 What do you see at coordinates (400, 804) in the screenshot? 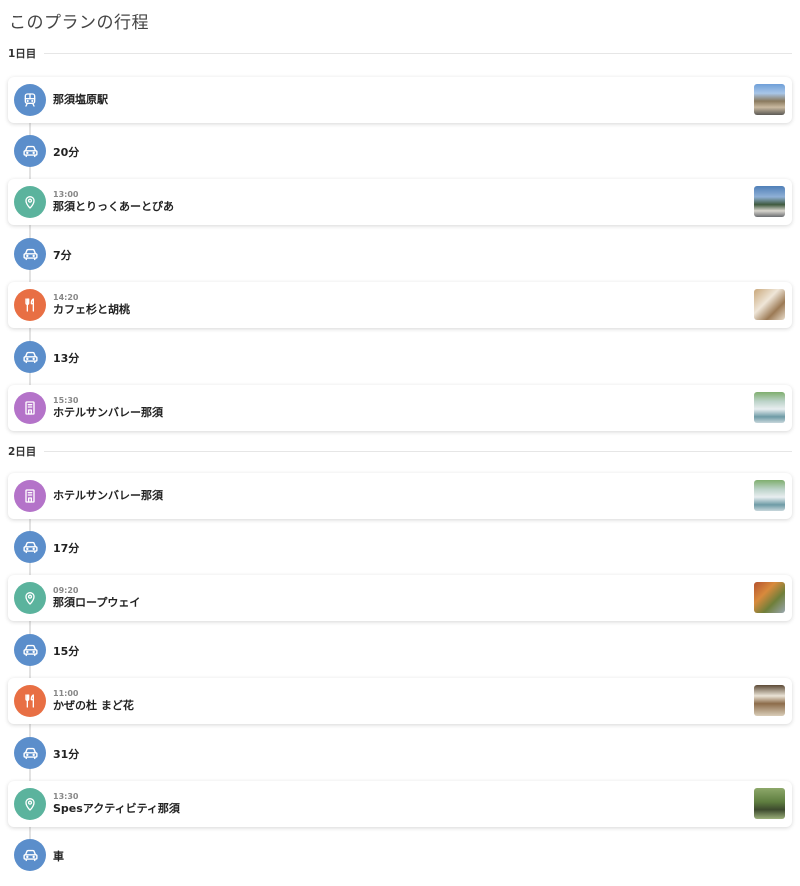
I see `itinerary-stop-card: 13:30 Spesアクティビティ那須` at bounding box center [400, 804].